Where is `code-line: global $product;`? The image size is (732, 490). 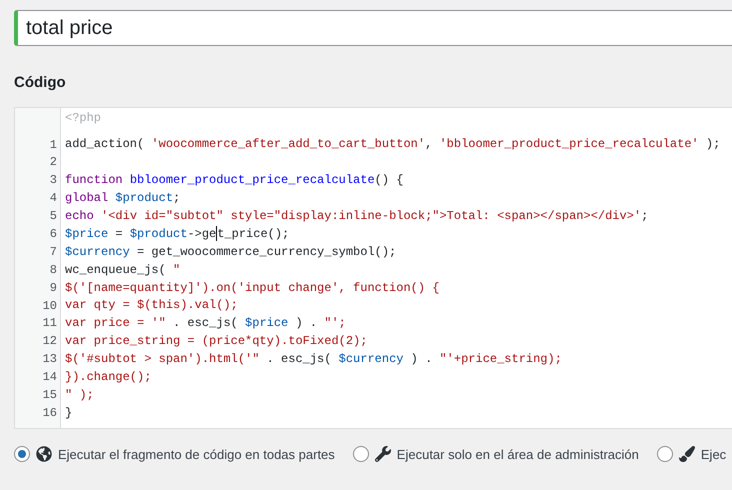 code-line: global $product; is located at coordinates (122, 199).